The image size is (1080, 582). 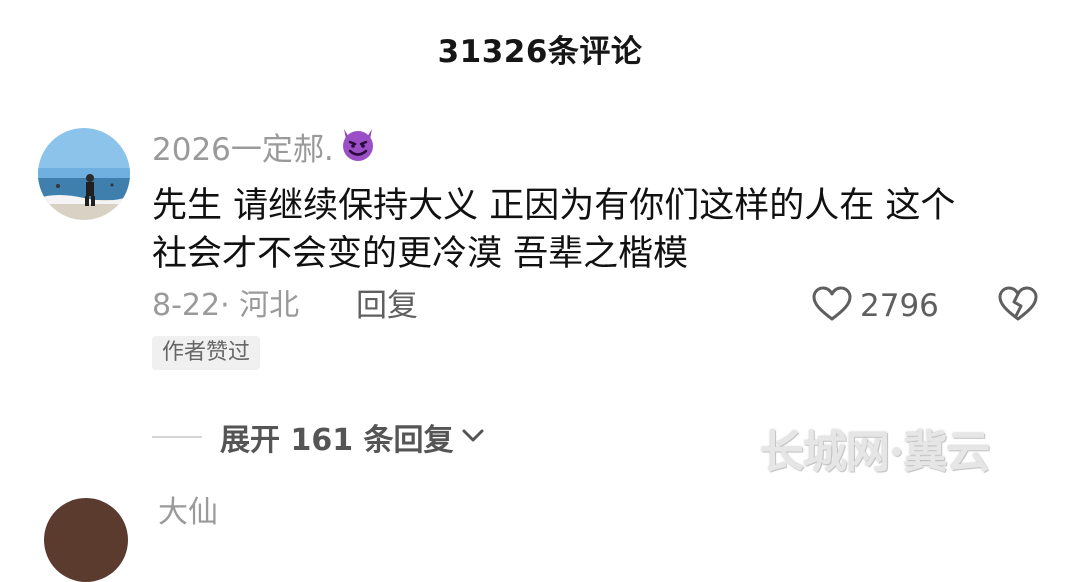 What do you see at coordinates (387, 306) in the screenshot?
I see `reply-button: 回复` at bounding box center [387, 306].